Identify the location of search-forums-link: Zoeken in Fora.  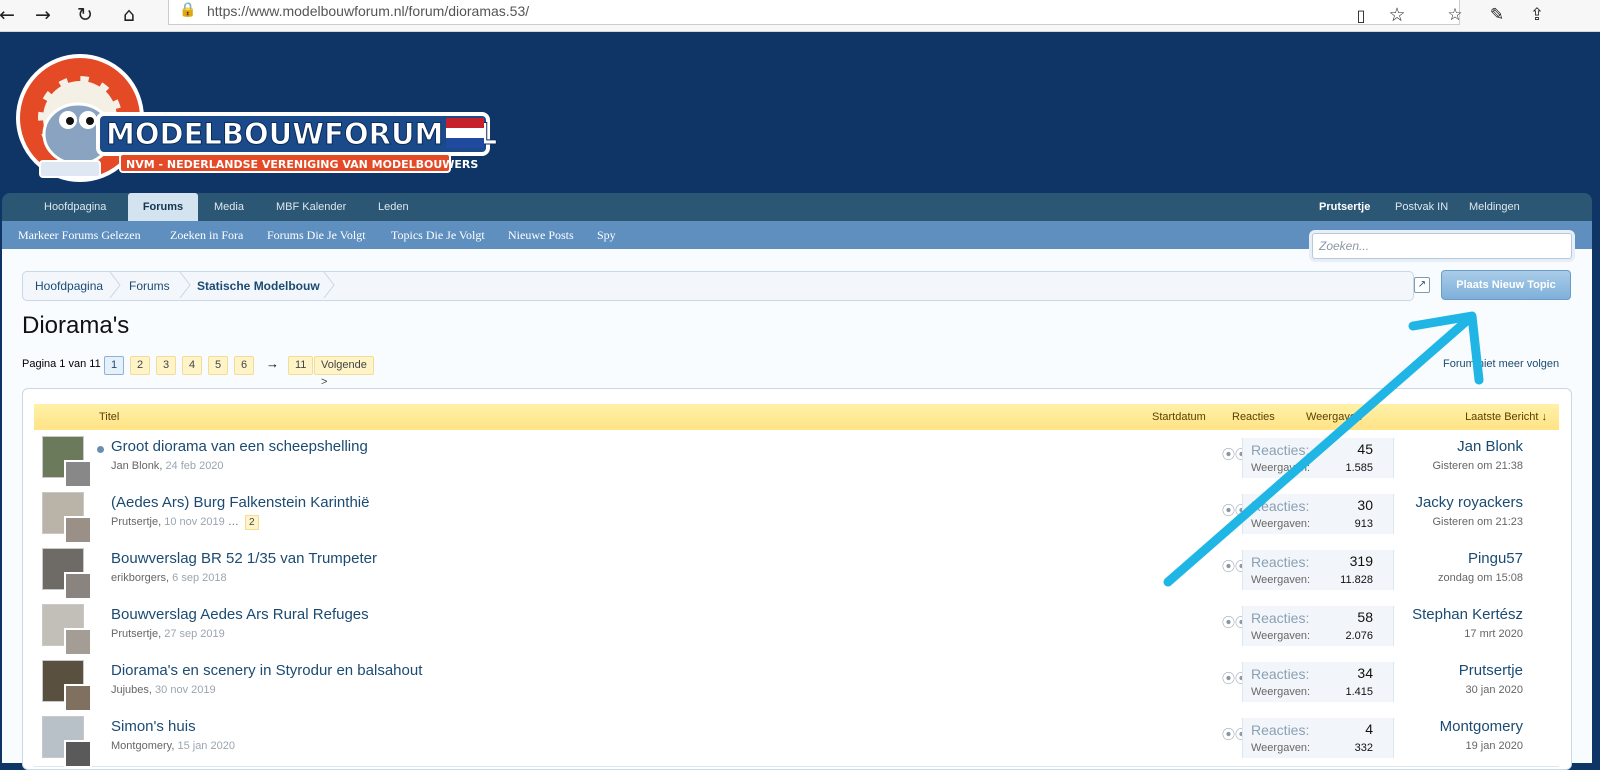
(206, 235).